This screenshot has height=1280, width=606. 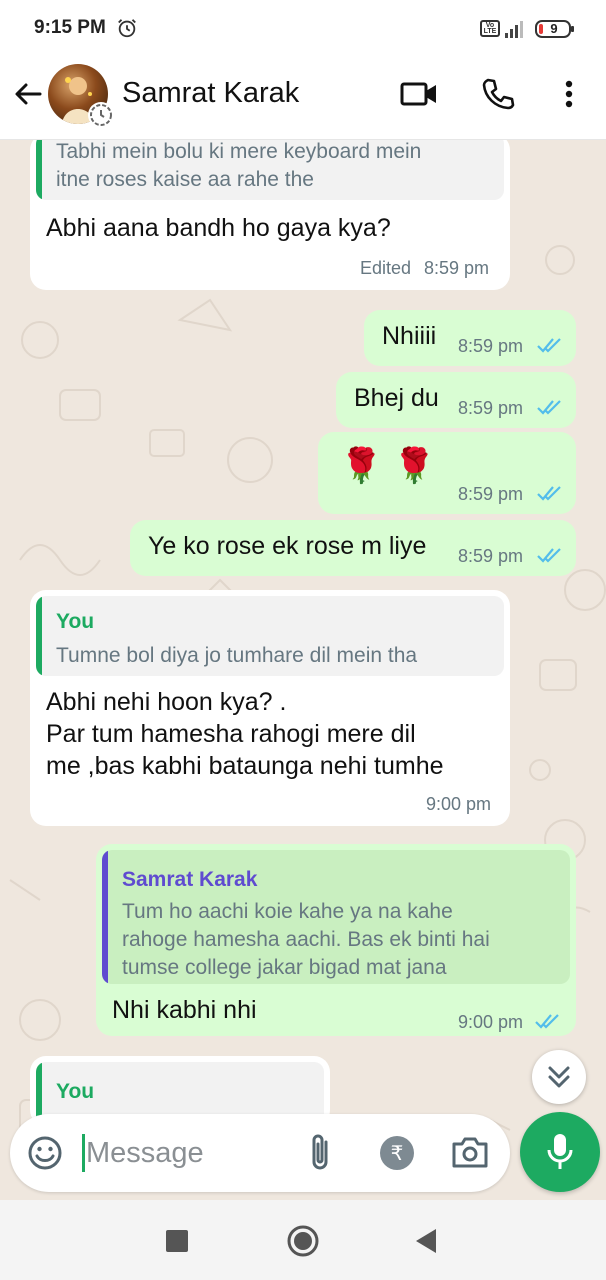 I want to click on nav-back-button, so click(x=426, y=1241).